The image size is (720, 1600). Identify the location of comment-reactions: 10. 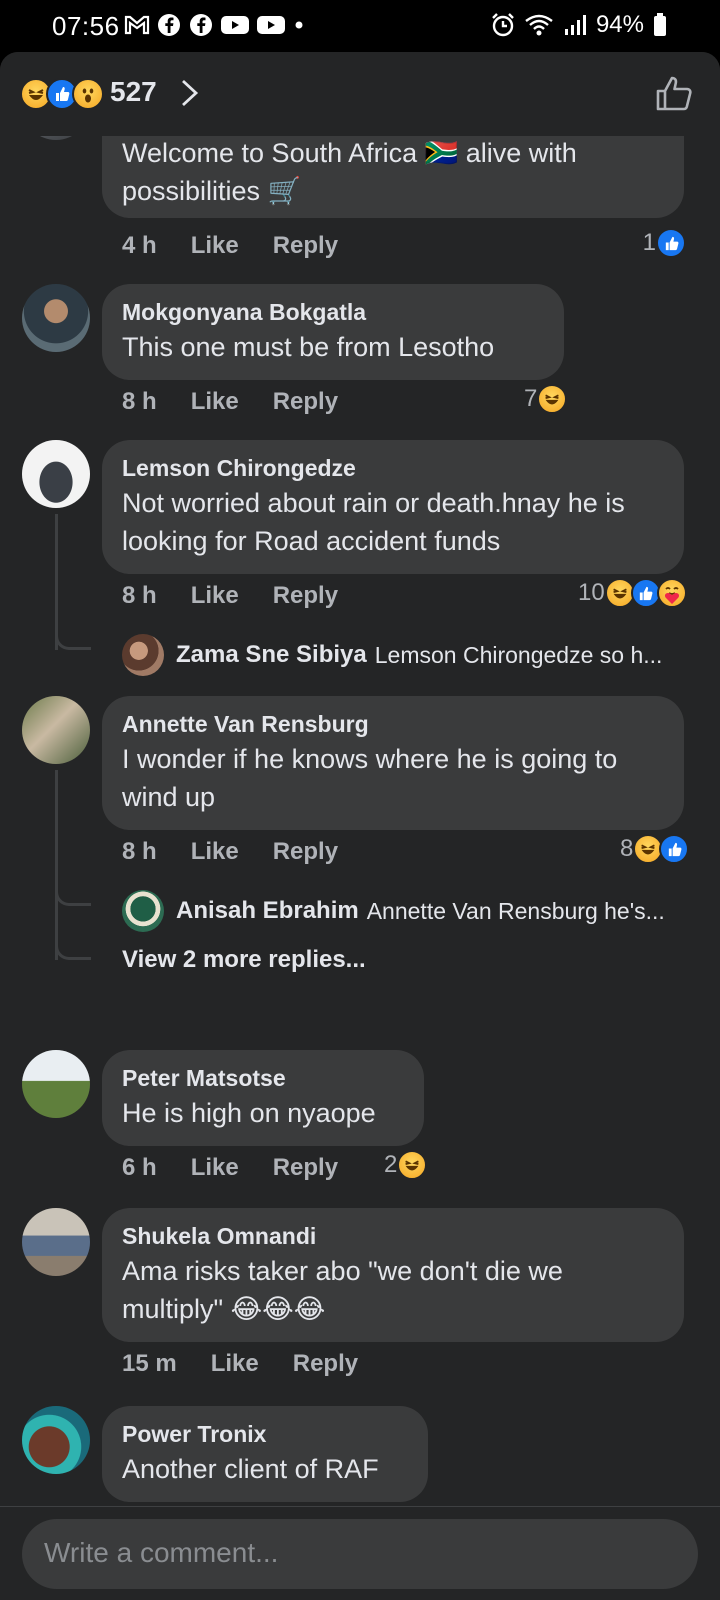
(632, 593).